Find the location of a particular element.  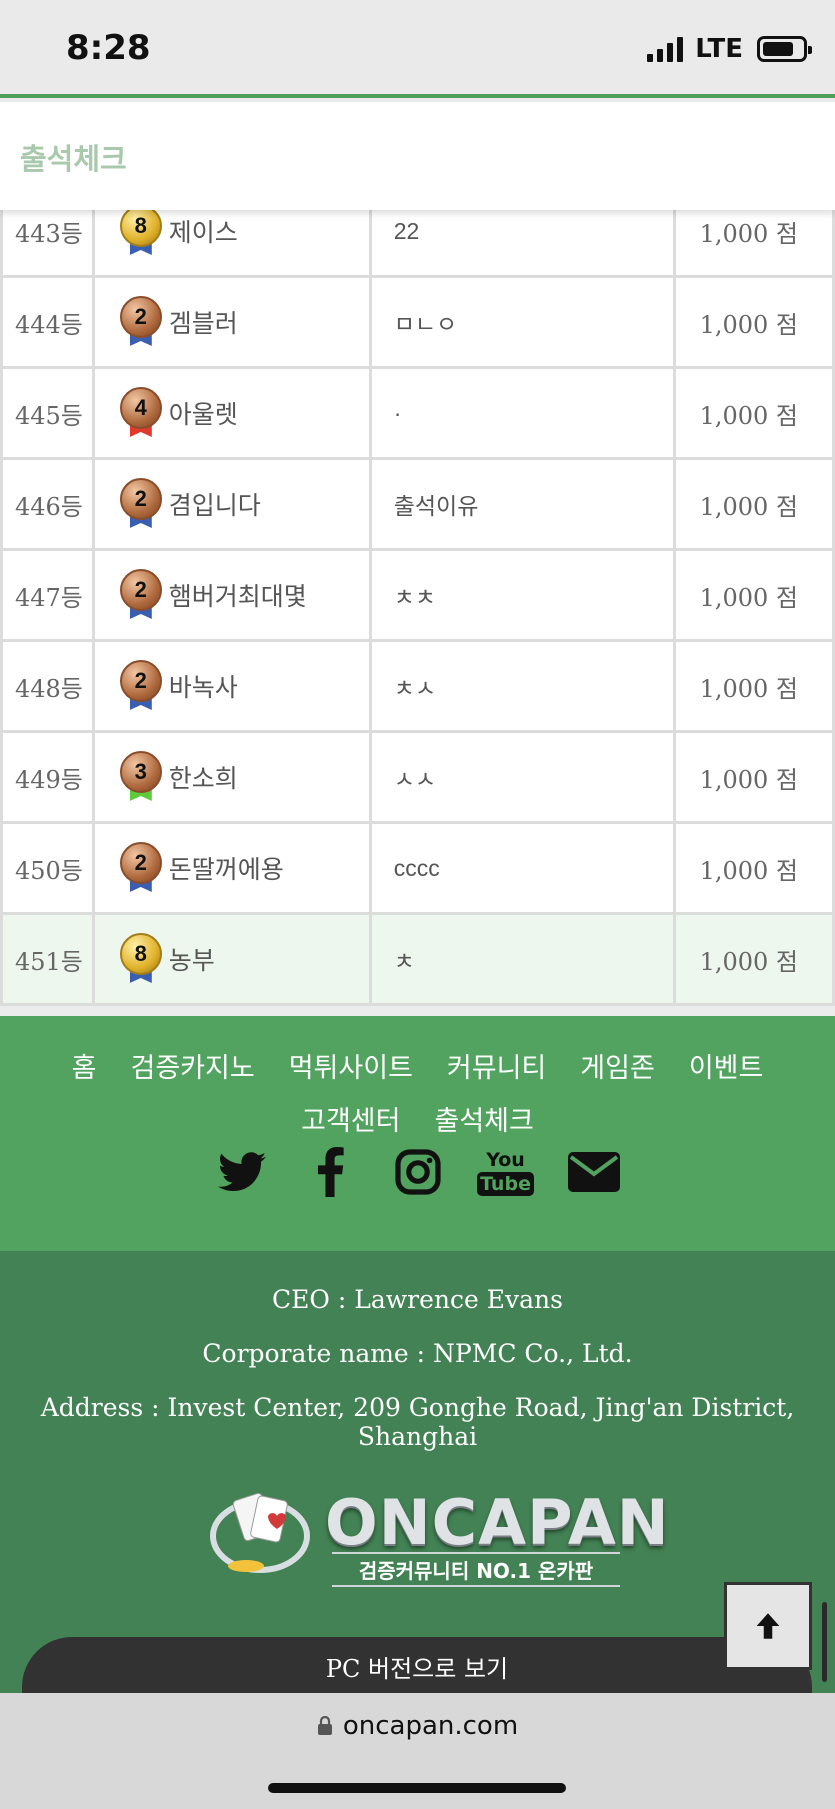

username: 농부 is located at coordinates (192, 959).